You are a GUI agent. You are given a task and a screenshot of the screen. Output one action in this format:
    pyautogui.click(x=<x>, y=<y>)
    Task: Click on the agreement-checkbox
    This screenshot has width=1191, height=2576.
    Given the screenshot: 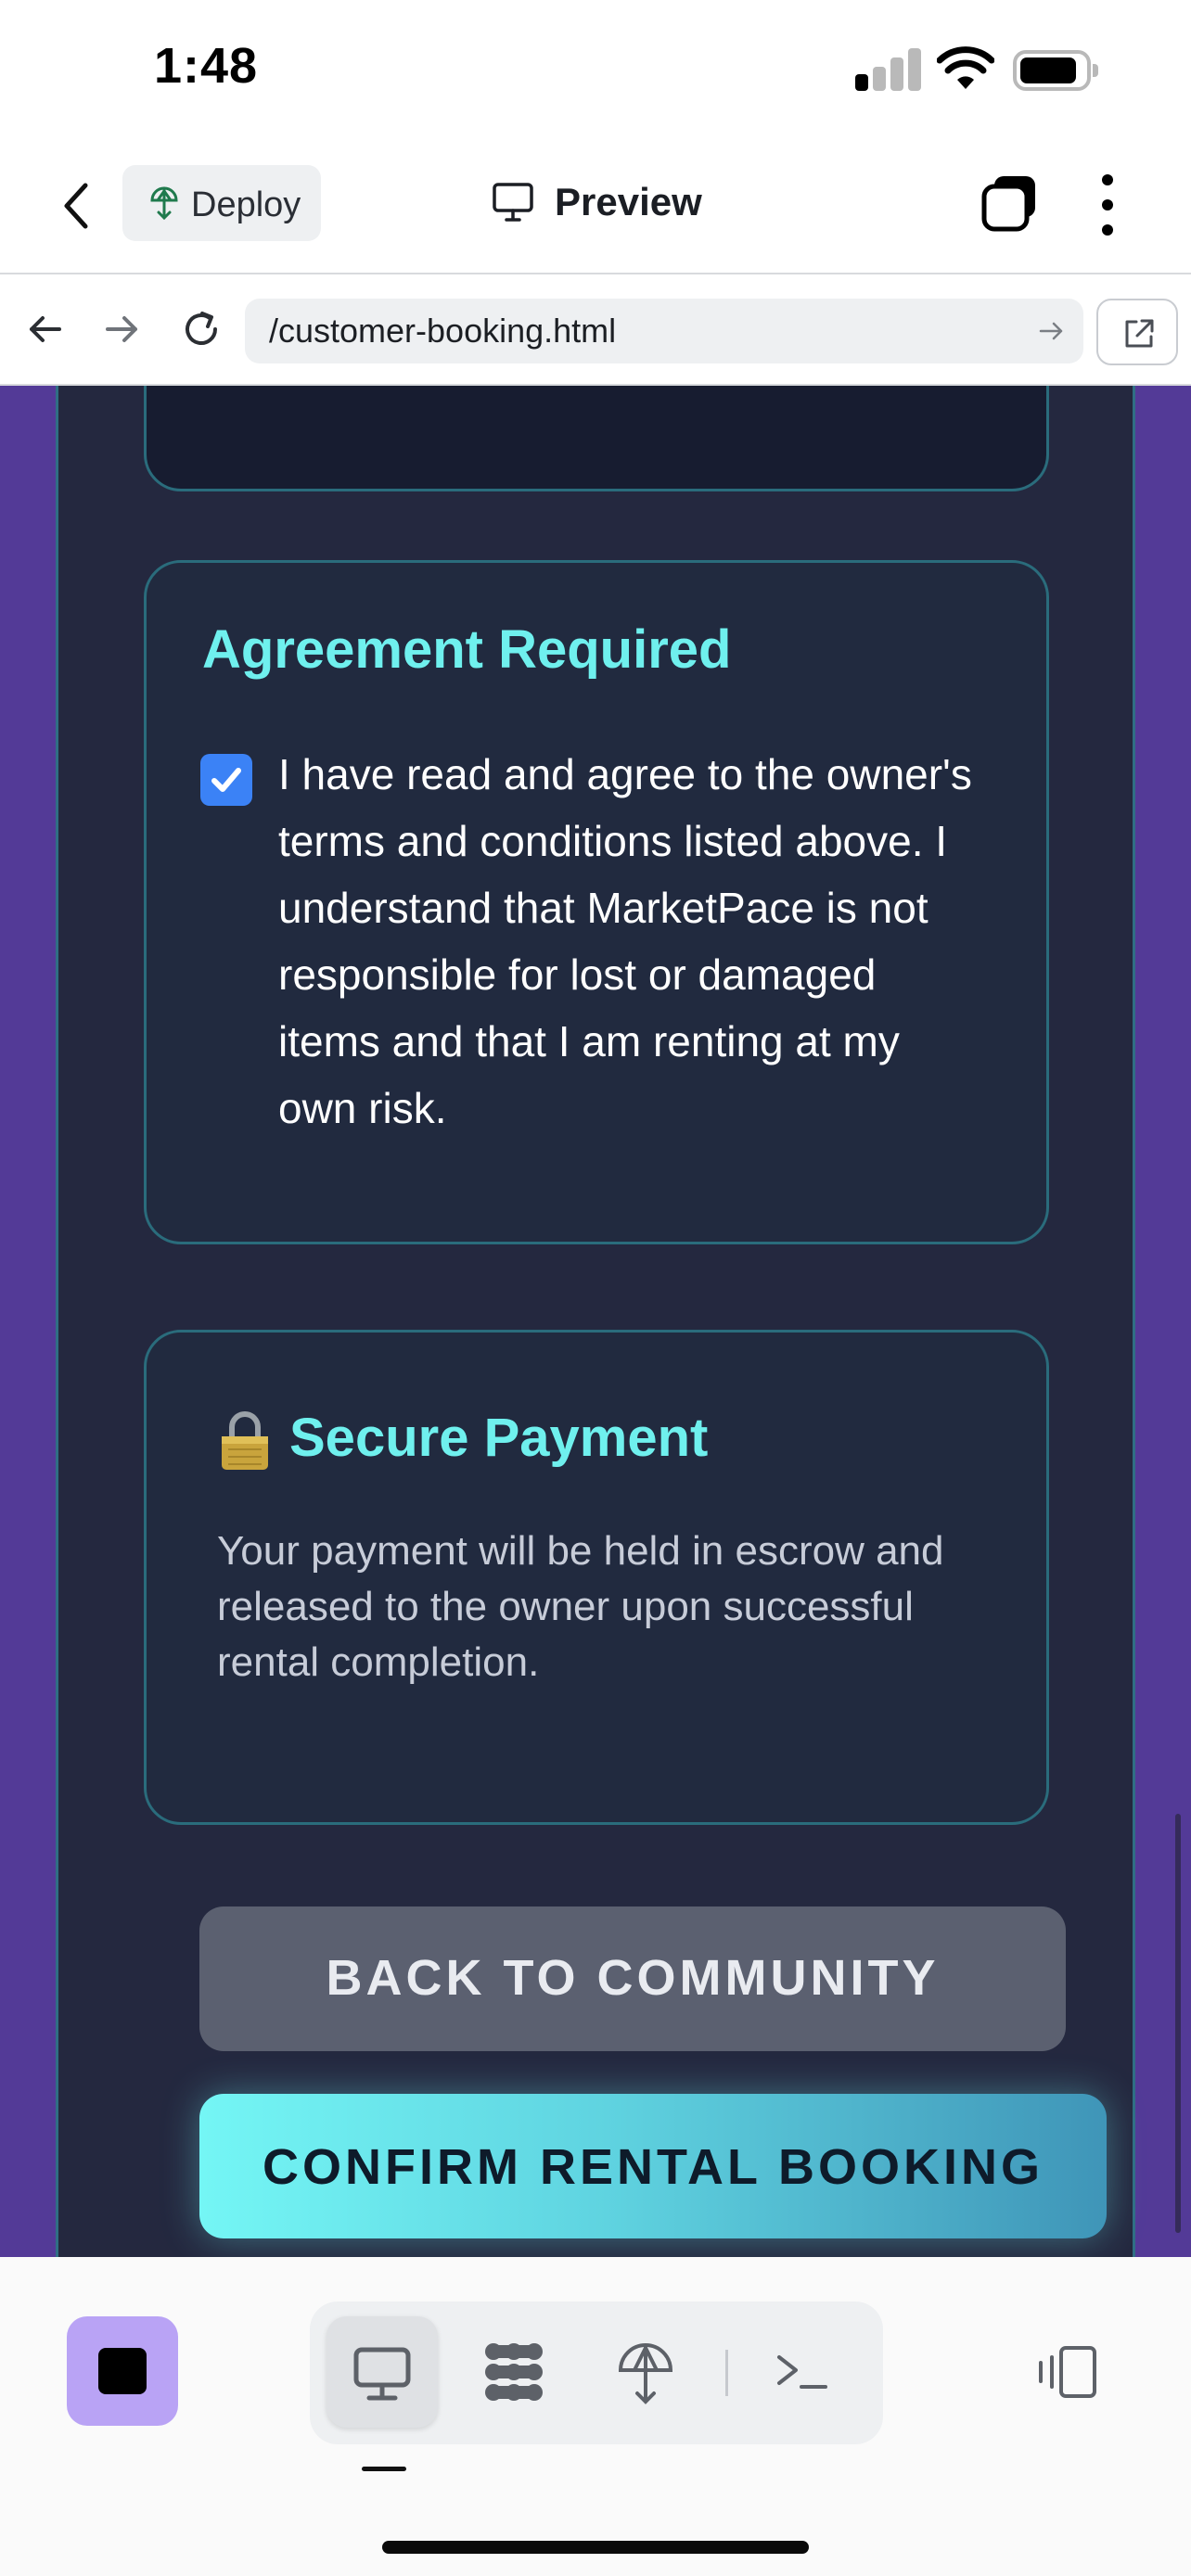 What is the action you would take?
    pyautogui.click(x=226, y=780)
    